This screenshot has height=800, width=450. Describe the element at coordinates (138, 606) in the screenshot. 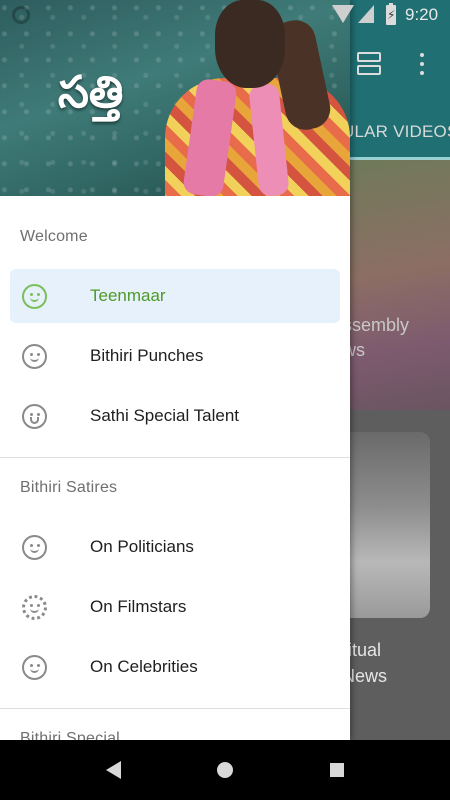

I see `nav-item-label: On Filmstars` at that location.